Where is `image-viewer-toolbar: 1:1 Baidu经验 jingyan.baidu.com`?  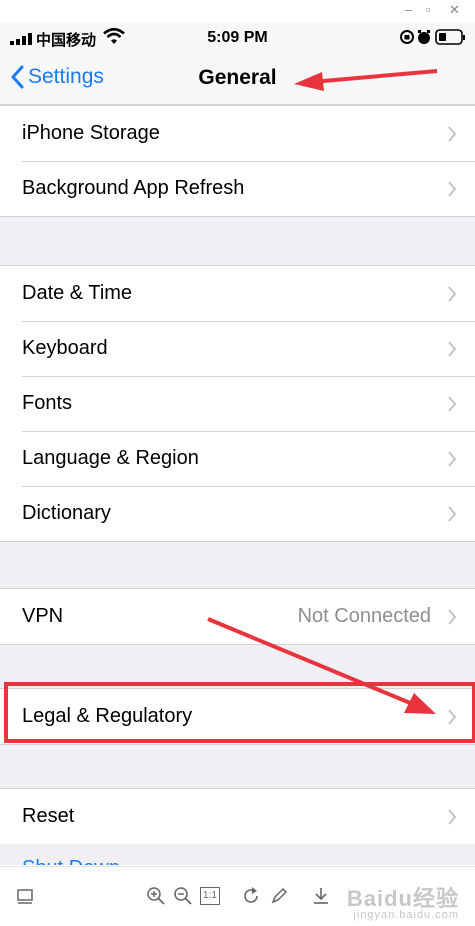 image-viewer-toolbar: 1:1 Baidu经验 jingyan.baidu.com is located at coordinates (237, 896).